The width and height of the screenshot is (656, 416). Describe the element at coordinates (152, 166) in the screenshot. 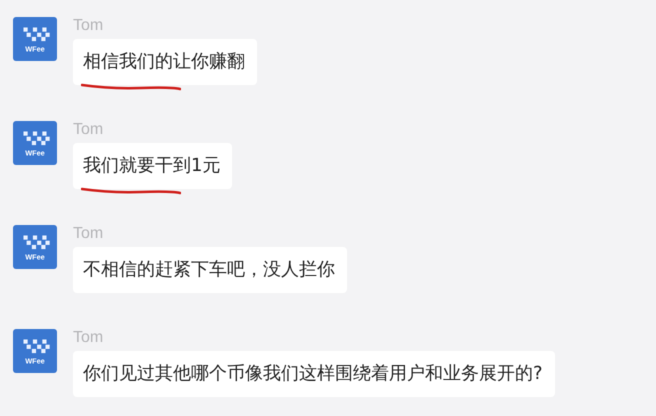

I see `message-bubble: 我们就要干到1元` at that location.